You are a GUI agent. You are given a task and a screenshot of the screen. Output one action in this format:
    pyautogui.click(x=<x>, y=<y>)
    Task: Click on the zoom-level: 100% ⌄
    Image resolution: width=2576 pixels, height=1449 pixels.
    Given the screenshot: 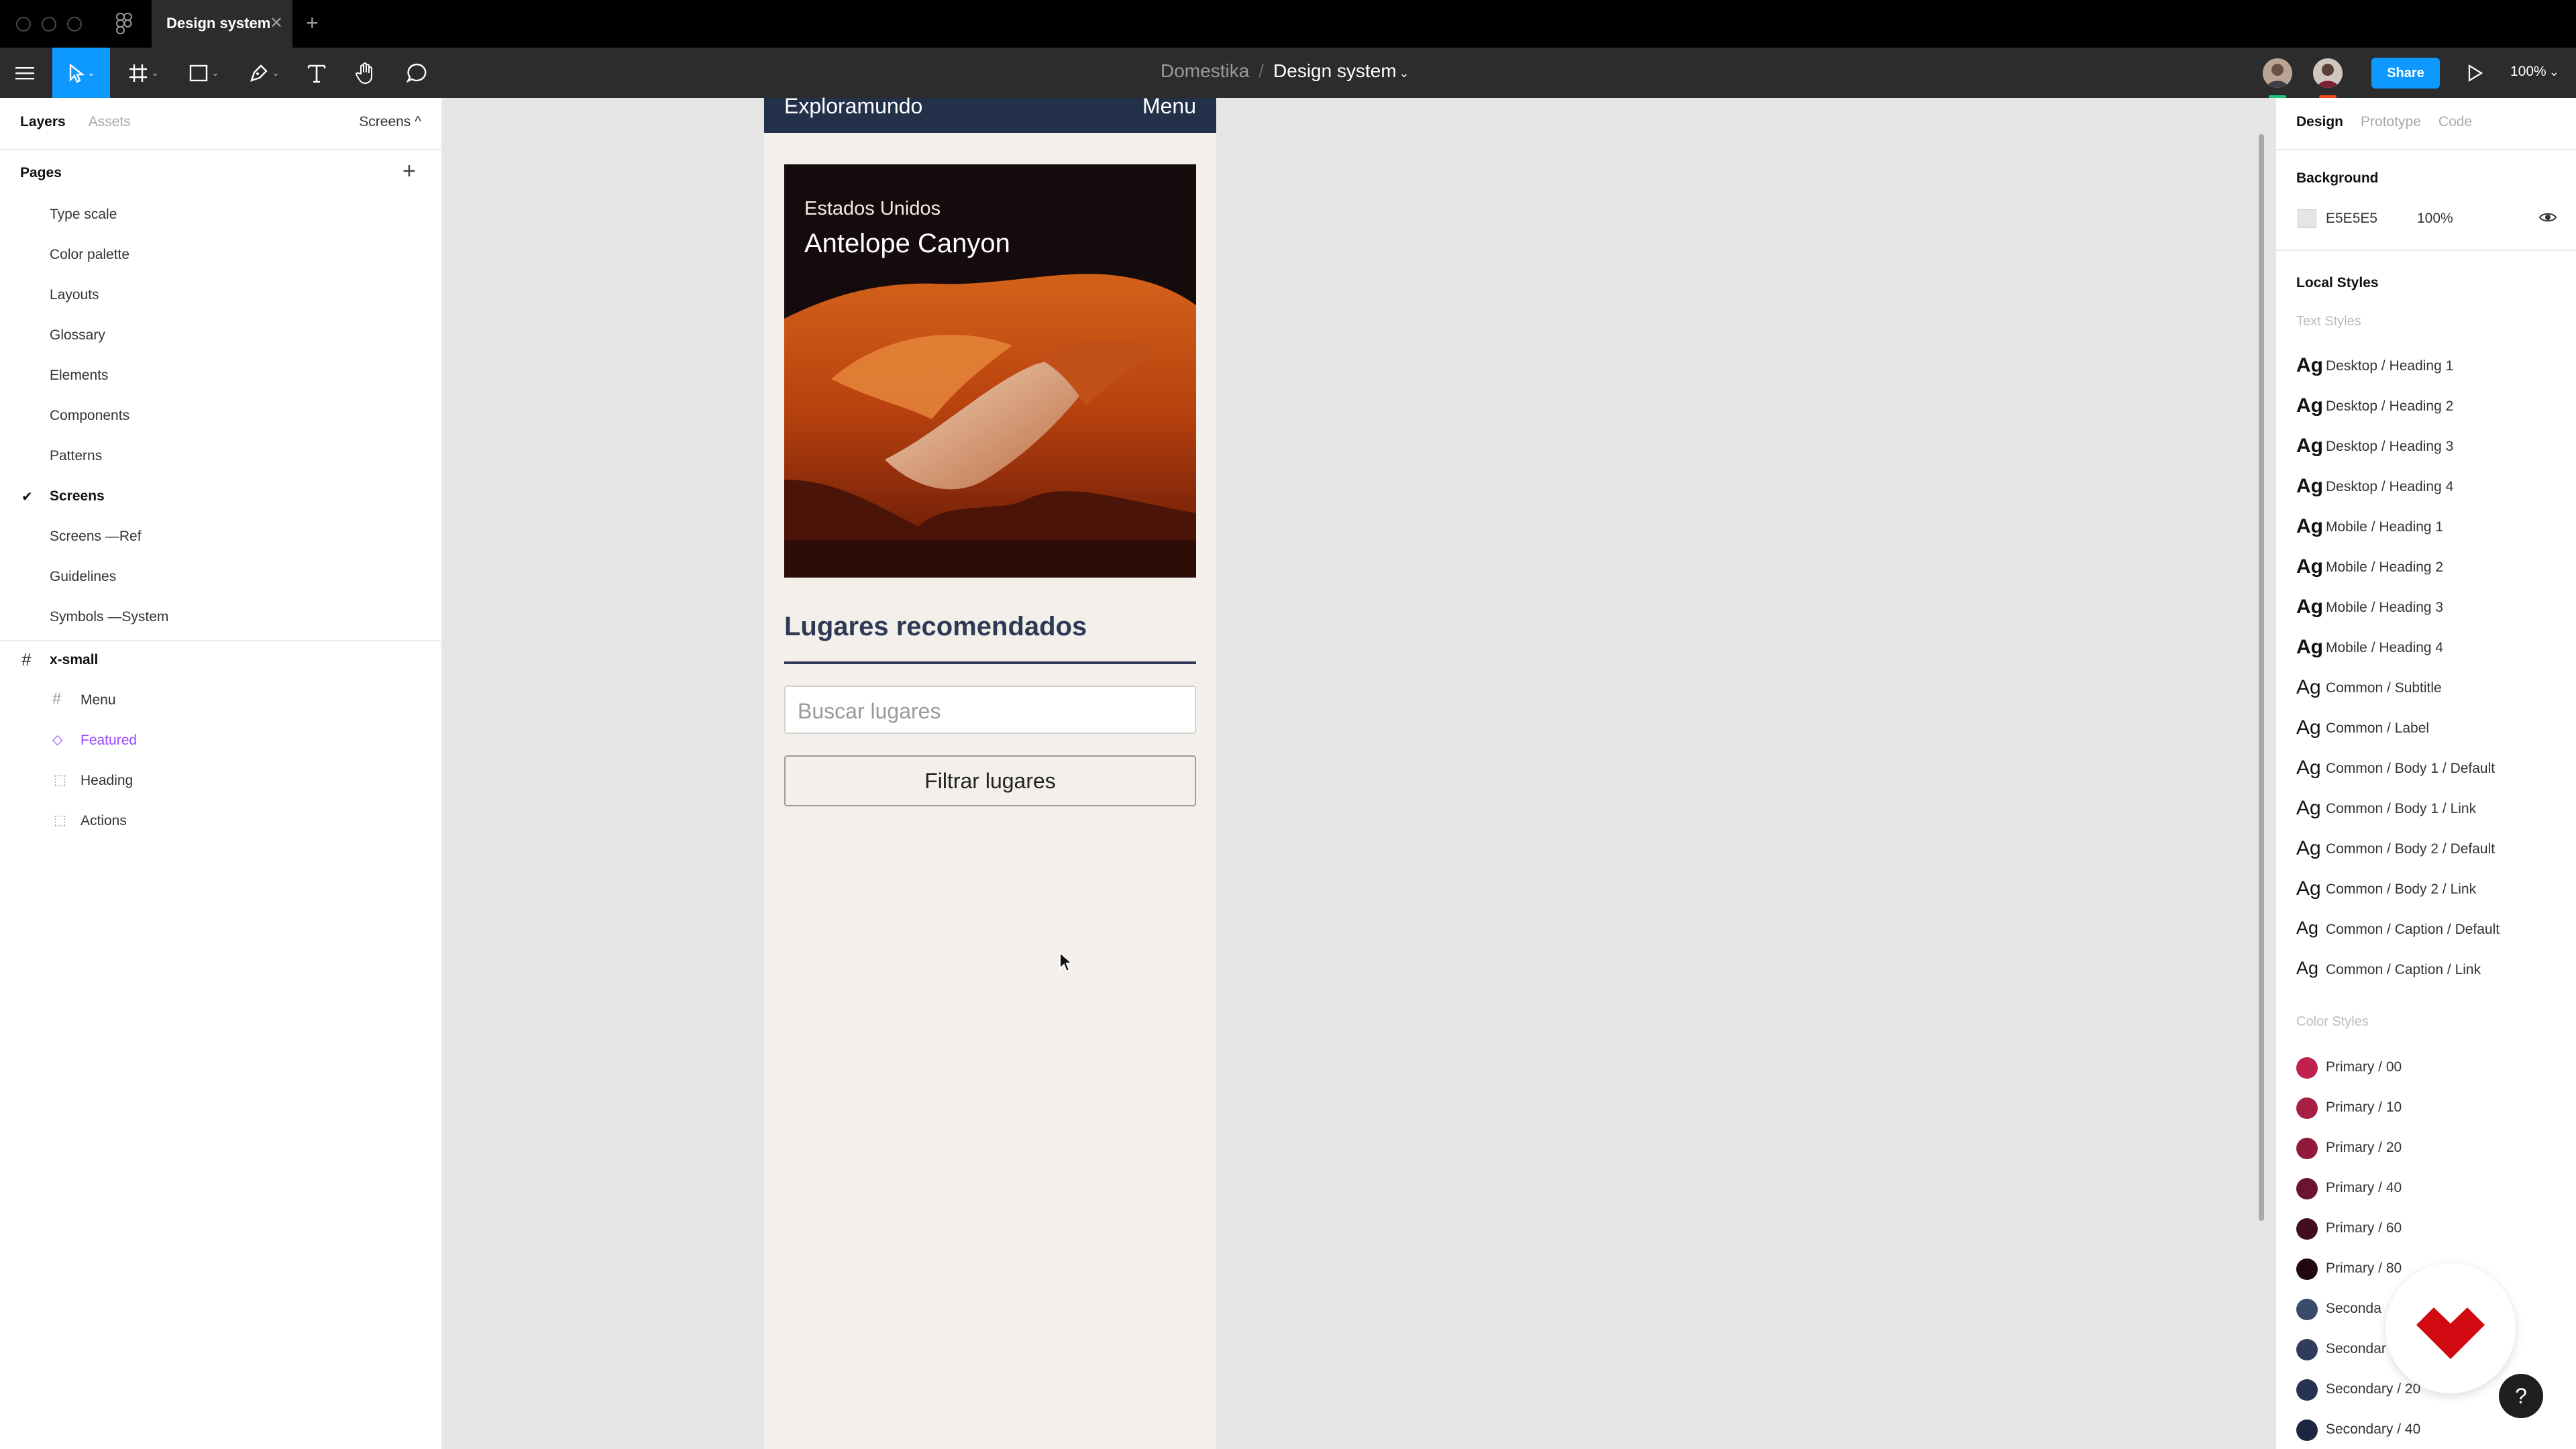 What is the action you would take?
    pyautogui.click(x=2534, y=72)
    